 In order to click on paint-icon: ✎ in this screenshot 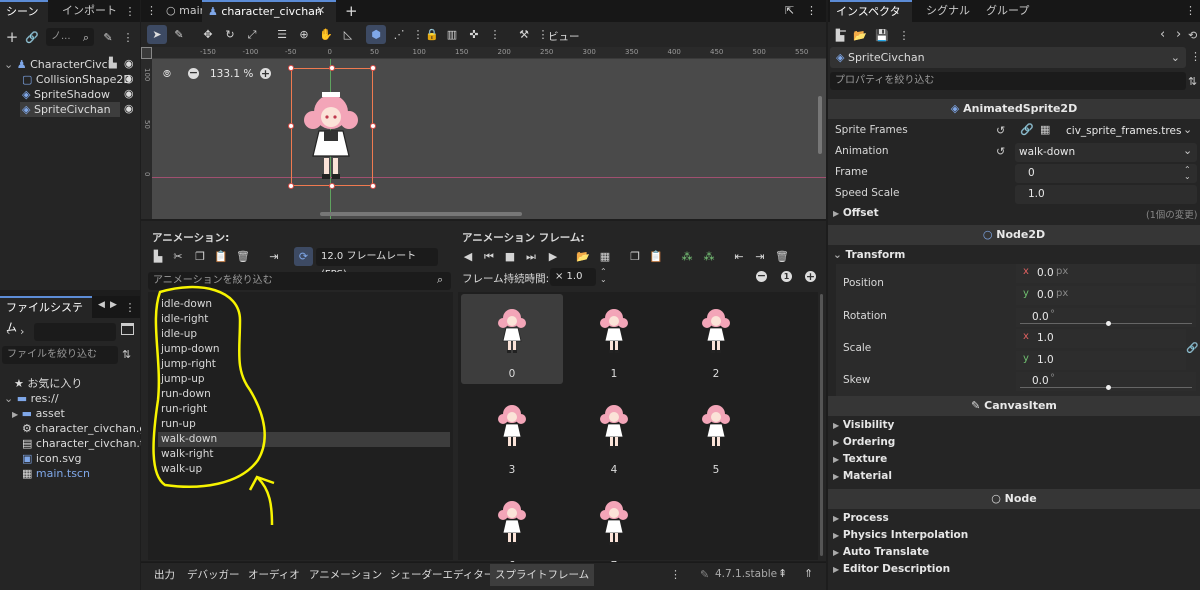, I will do `click(179, 35)`.